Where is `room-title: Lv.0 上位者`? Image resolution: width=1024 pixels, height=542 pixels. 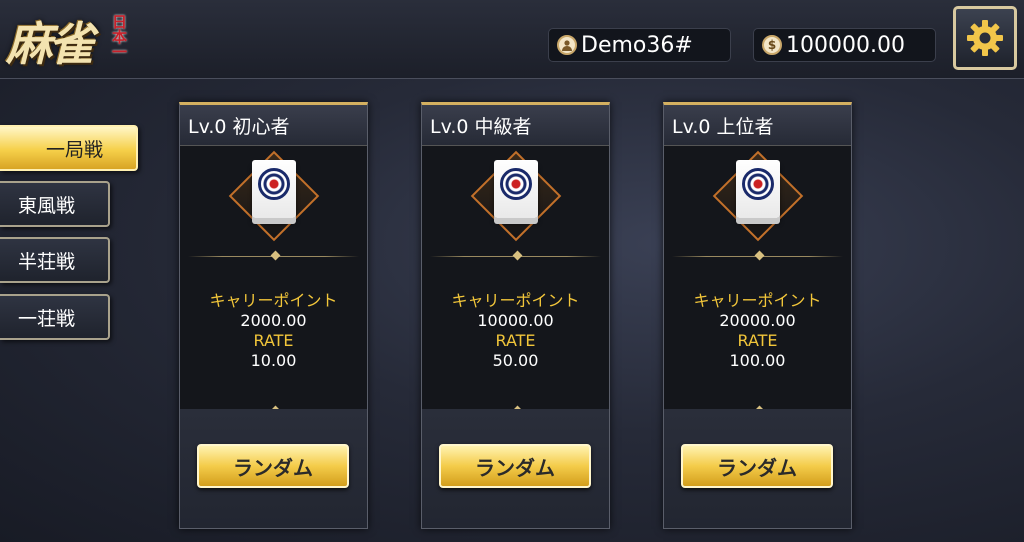
room-title: Lv.0 上位者 is located at coordinates (757, 125).